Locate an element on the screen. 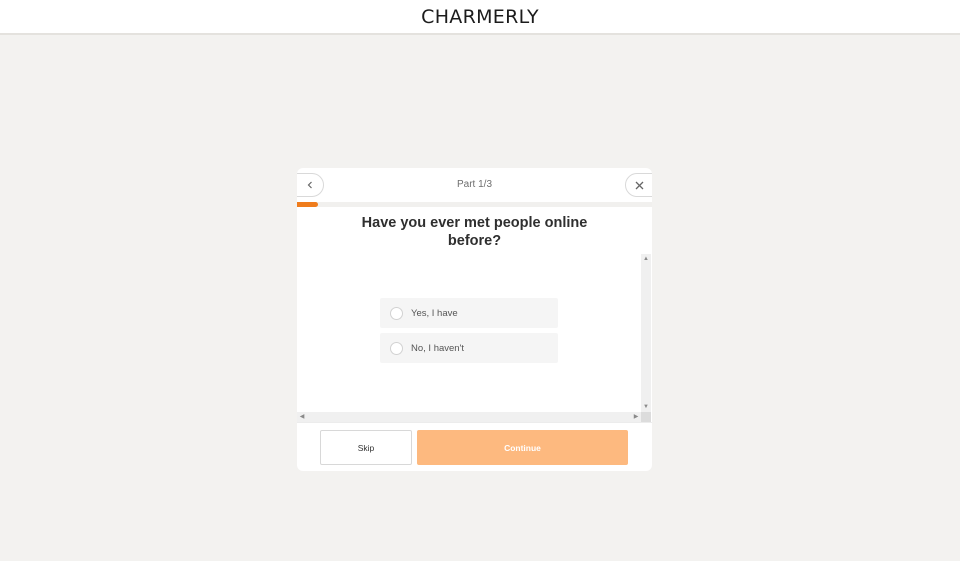  skip-button: Skip is located at coordinates (366, 447).